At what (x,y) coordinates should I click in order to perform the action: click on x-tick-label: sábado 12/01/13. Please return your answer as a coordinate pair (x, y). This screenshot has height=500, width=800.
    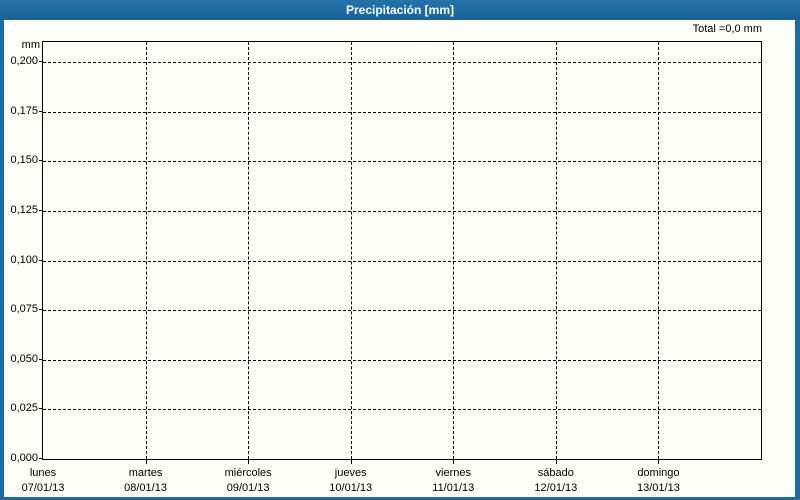
    Looking at the image, I should click on (556, 481).